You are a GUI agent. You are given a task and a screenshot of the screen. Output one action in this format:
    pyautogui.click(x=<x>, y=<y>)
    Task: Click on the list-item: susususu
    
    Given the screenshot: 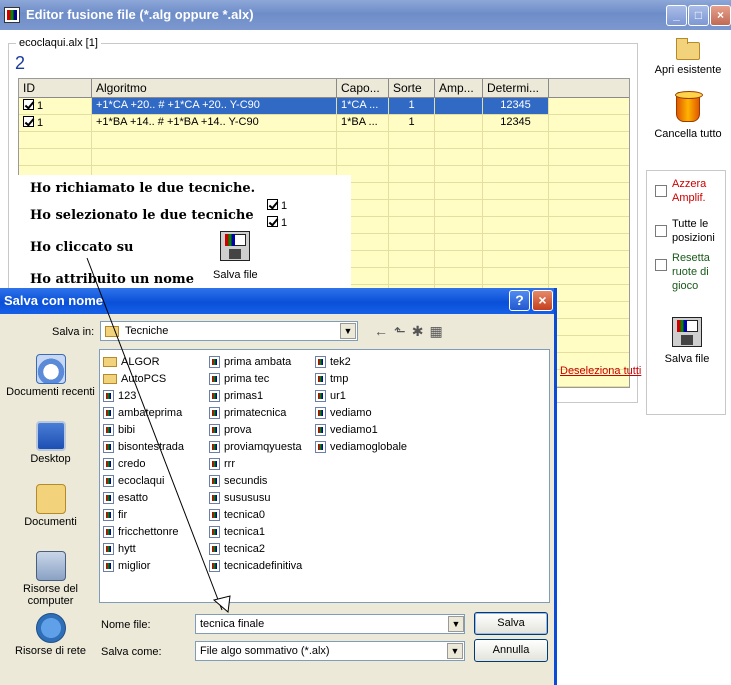 What is the action you would take?
    pyautogui.click(x=255, y=497)
    